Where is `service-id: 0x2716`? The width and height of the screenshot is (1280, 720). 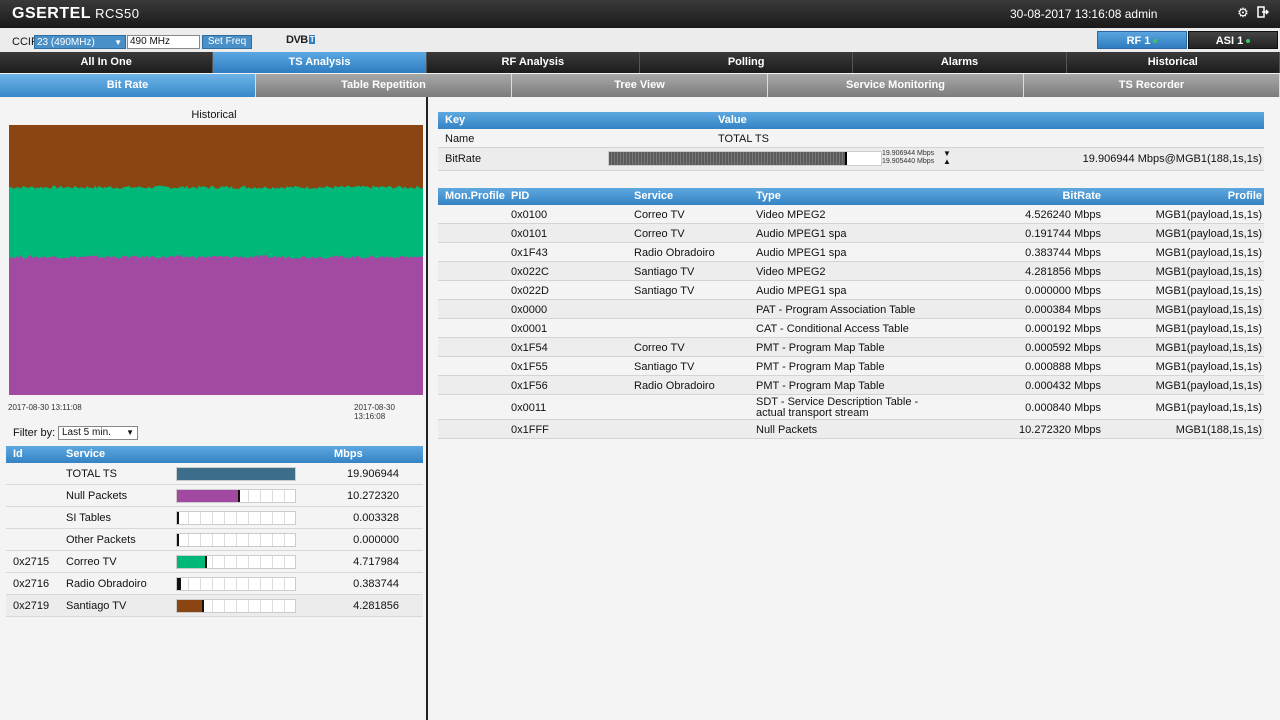 service-id: 0x2716 is located at coordinates (31, 584).